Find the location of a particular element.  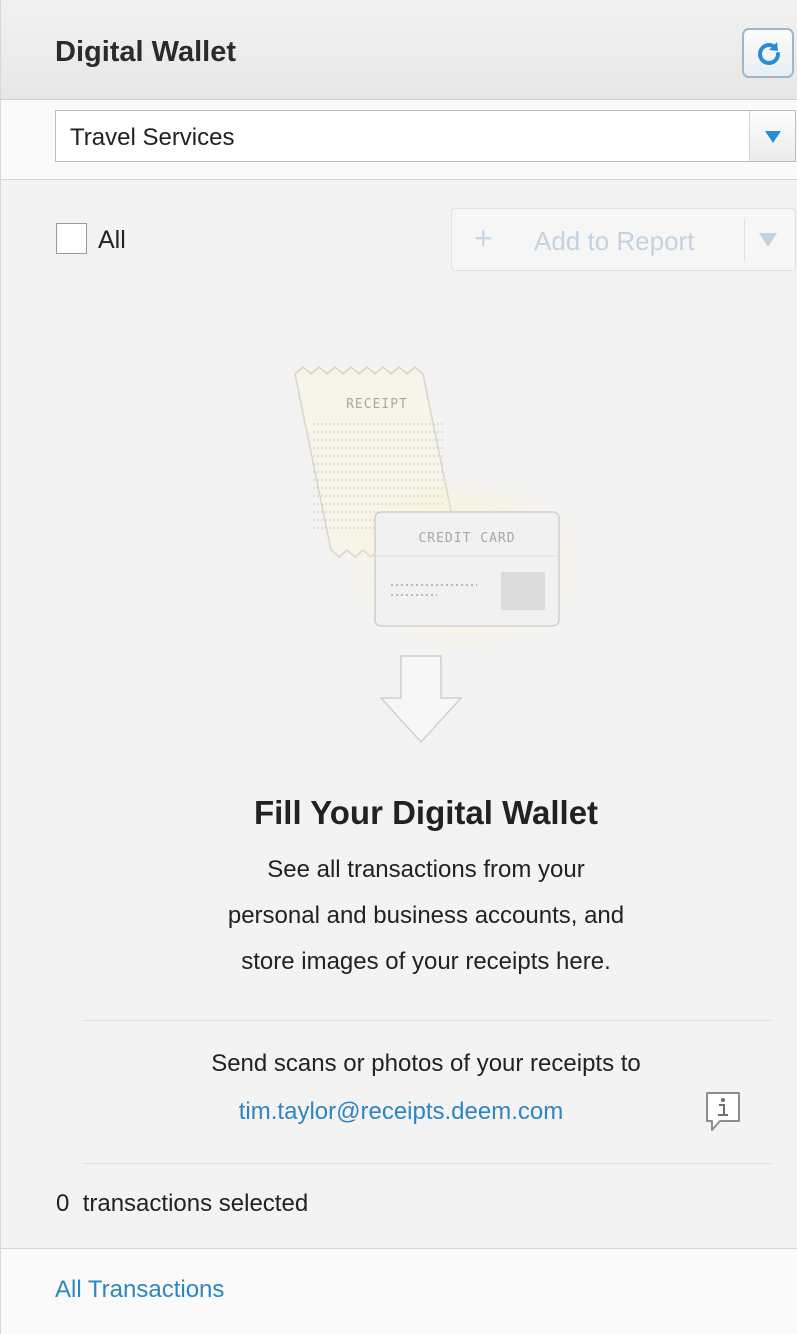

arrow-down-icon is located at coordinates (421, 699).